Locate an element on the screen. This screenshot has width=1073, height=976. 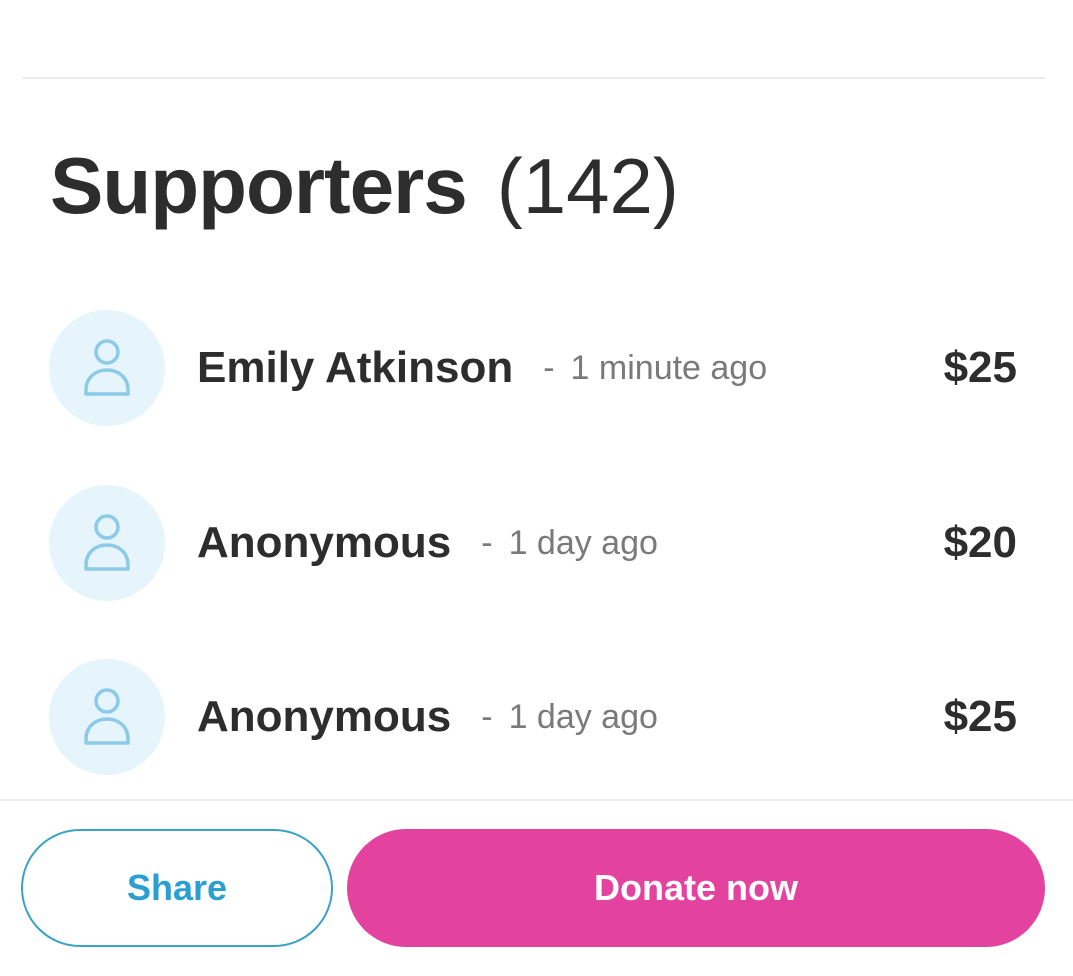
supporters-heading: Supporters (142) is located at coordinates (364, 187).